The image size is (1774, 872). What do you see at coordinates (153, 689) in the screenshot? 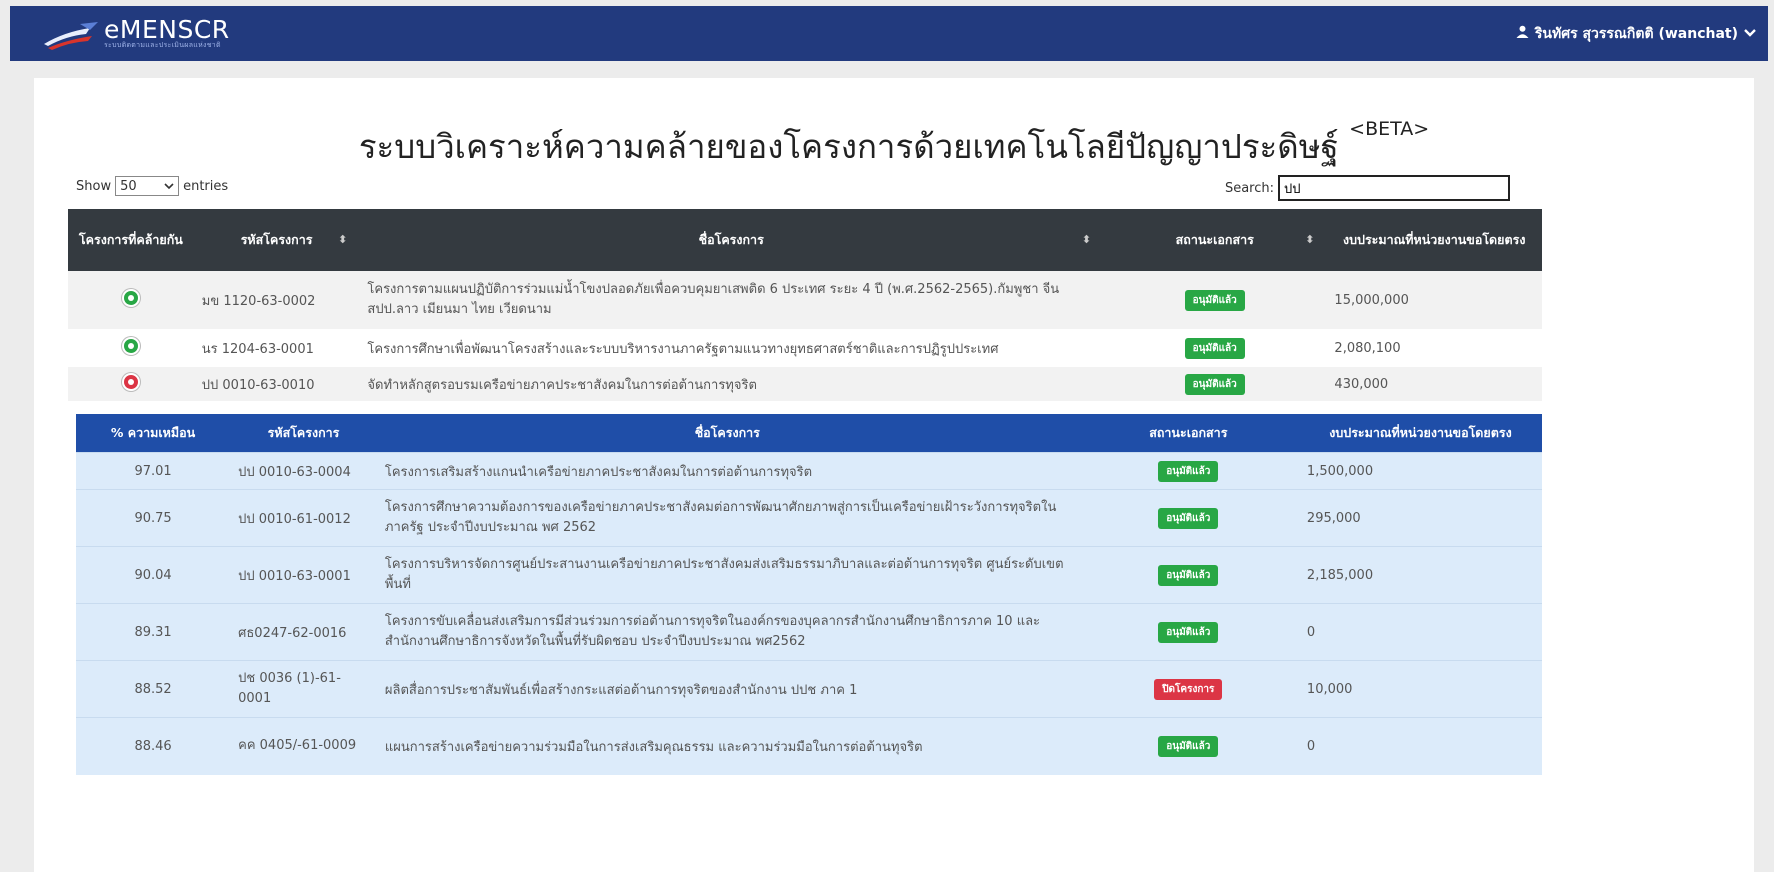
I see `similarity-percent: 88.52` at bounding box center [153, 689].